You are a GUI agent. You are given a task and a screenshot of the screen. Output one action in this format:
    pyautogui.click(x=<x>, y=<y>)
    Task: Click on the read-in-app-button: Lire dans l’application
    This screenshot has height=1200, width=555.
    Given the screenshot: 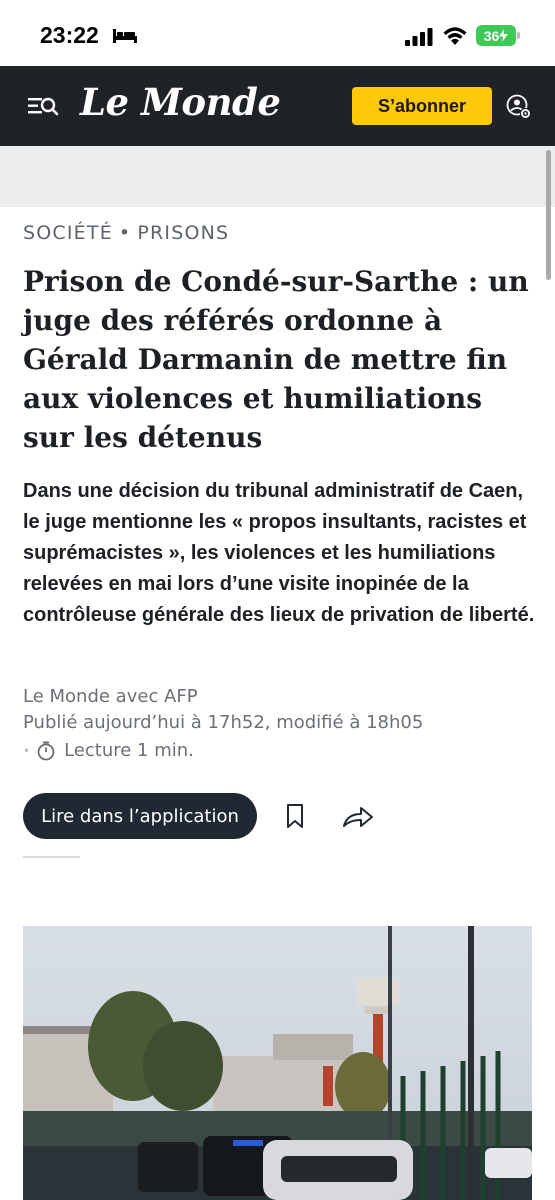 What is the action you would take?
    pyautogui.click(x=140, y=816)
    